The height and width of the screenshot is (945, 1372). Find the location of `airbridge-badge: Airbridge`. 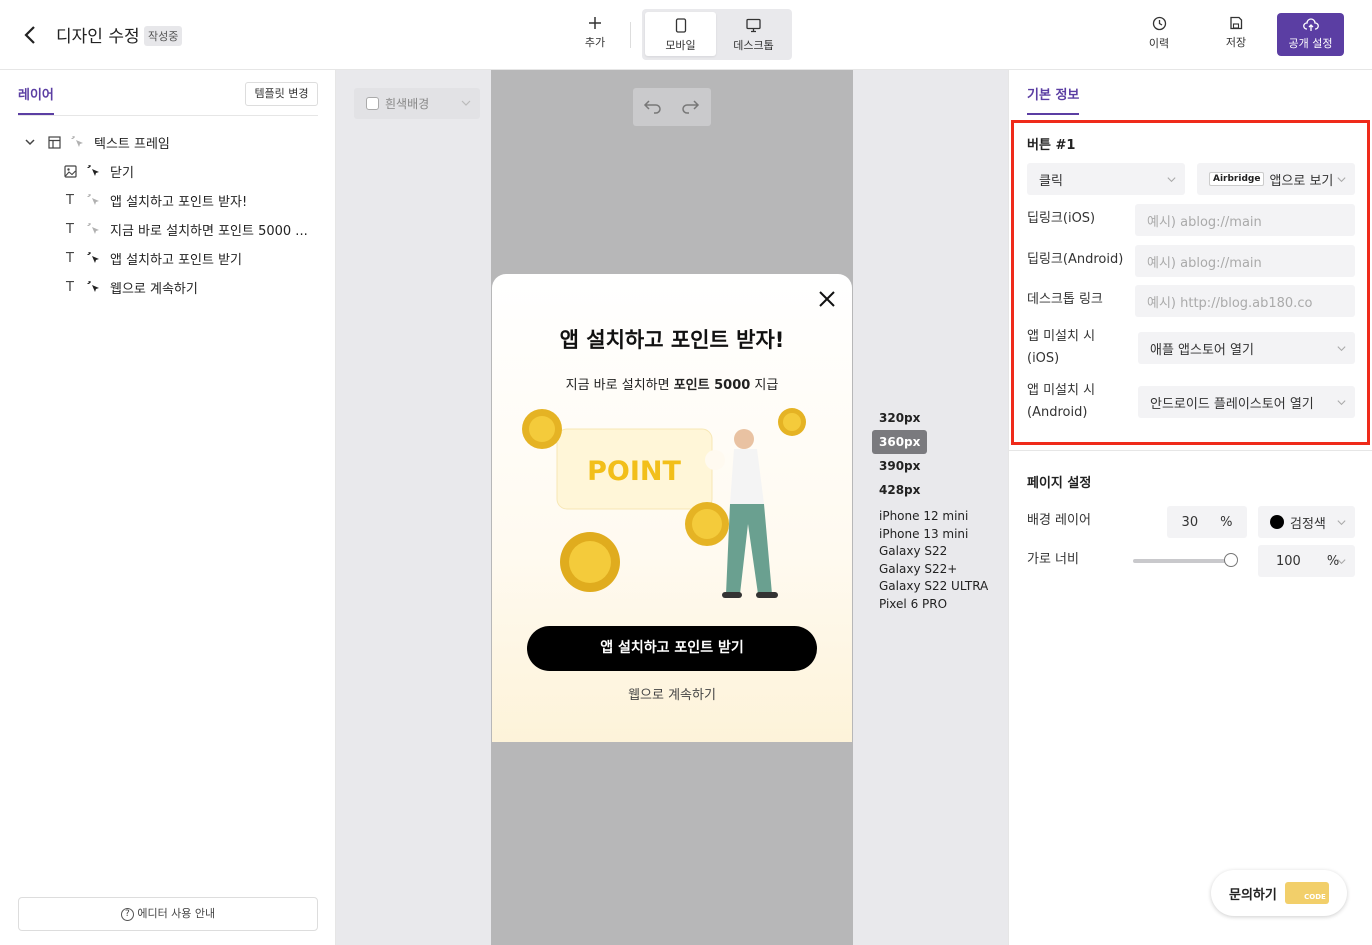

airbridge-badge: Airbridge is located at coordinates (1237, 179).